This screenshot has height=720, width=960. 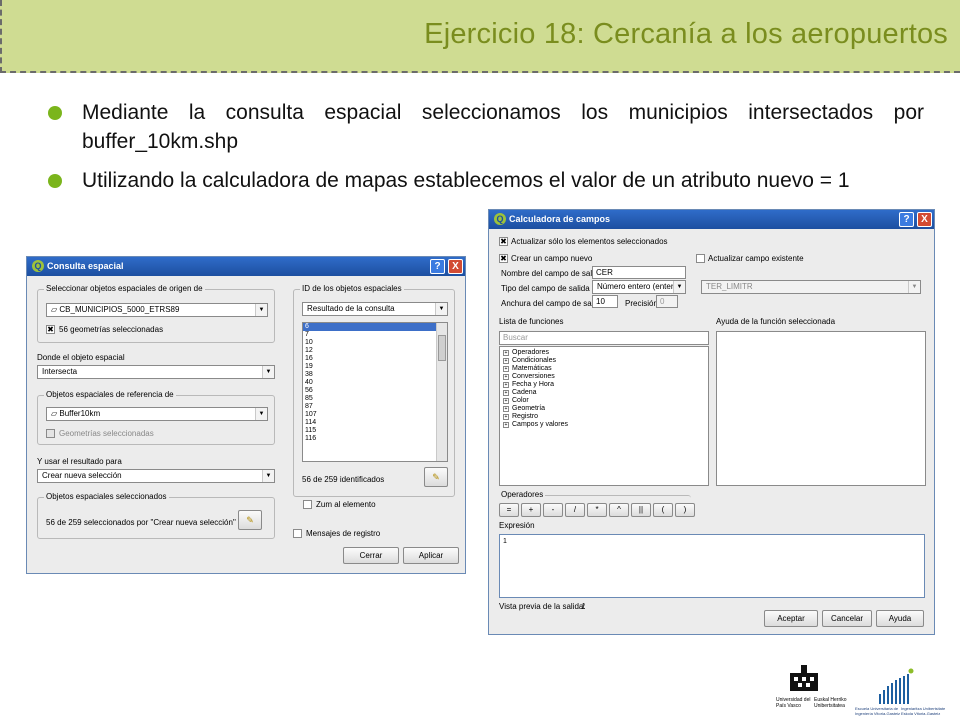 I want to click on preview-value: 1, so click(x=583, y=606).